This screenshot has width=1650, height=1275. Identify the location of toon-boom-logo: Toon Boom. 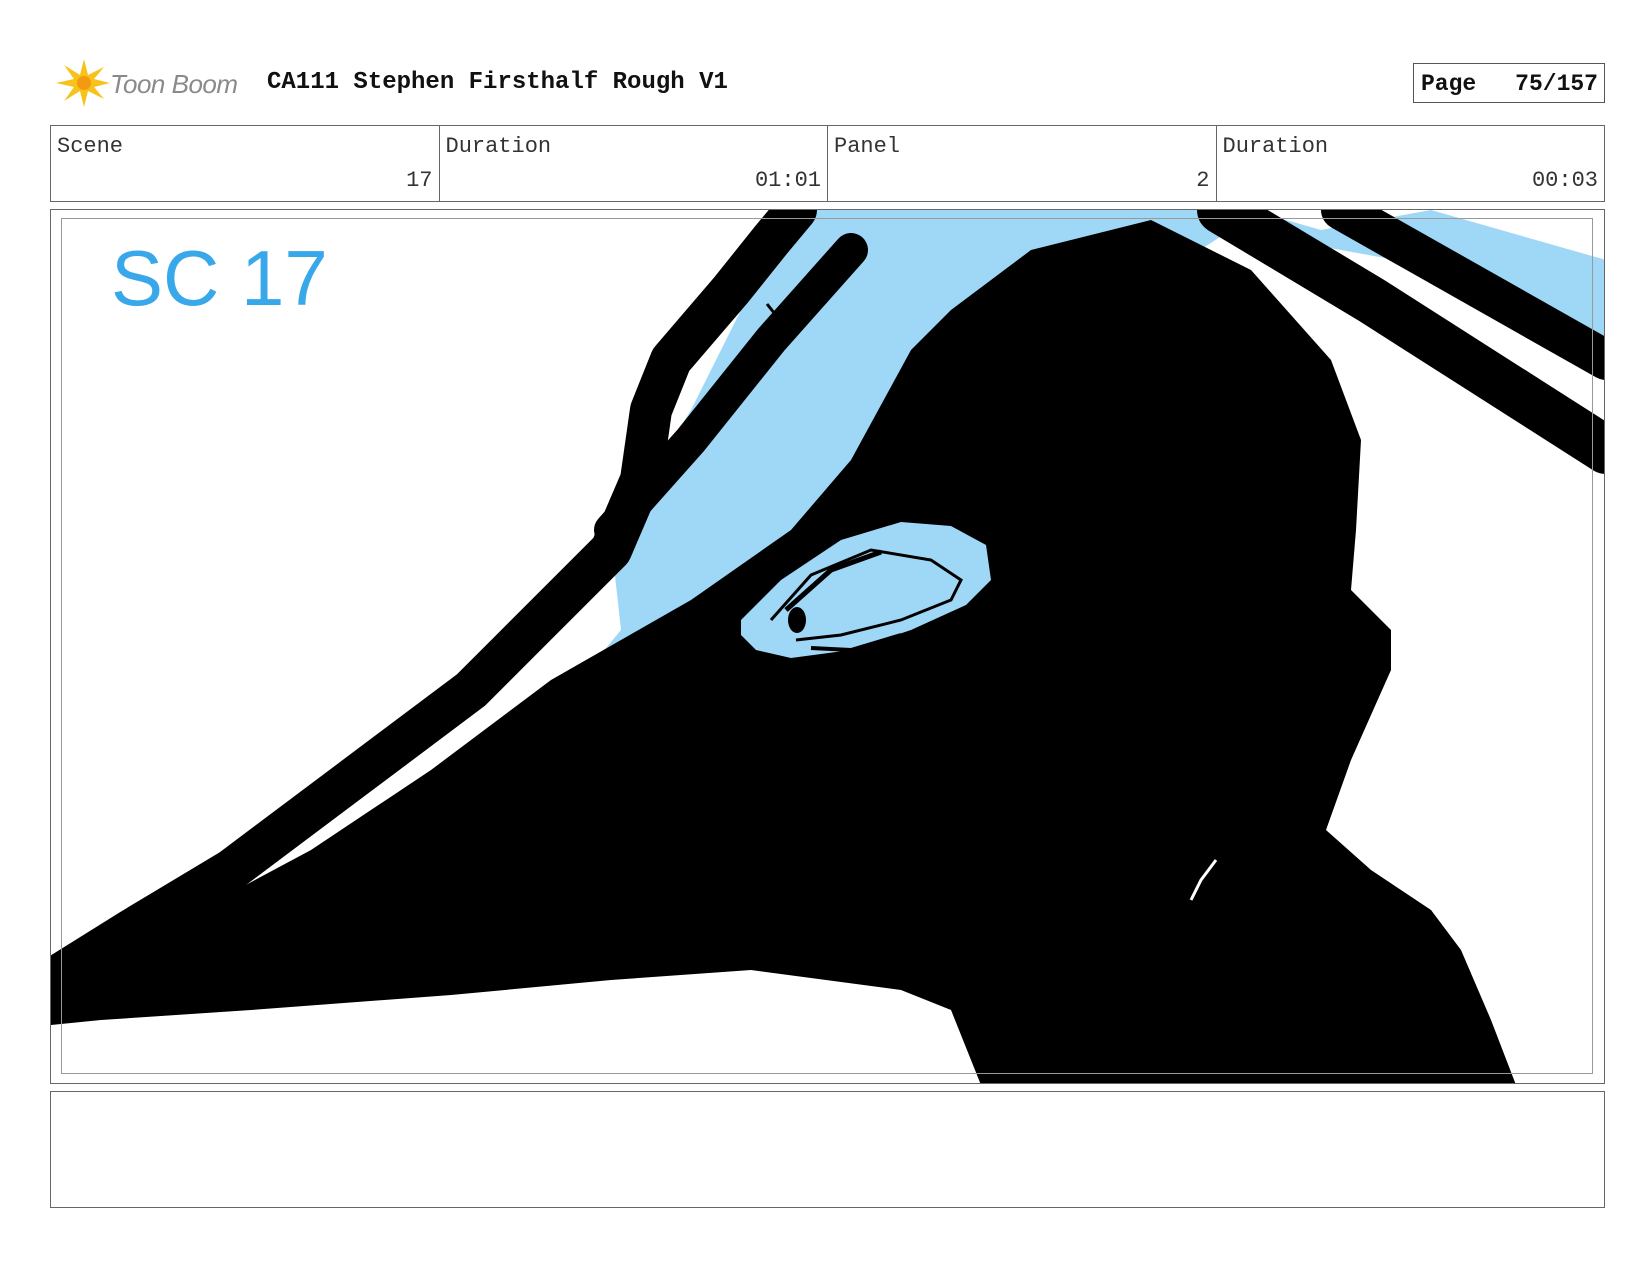
(154, 82).